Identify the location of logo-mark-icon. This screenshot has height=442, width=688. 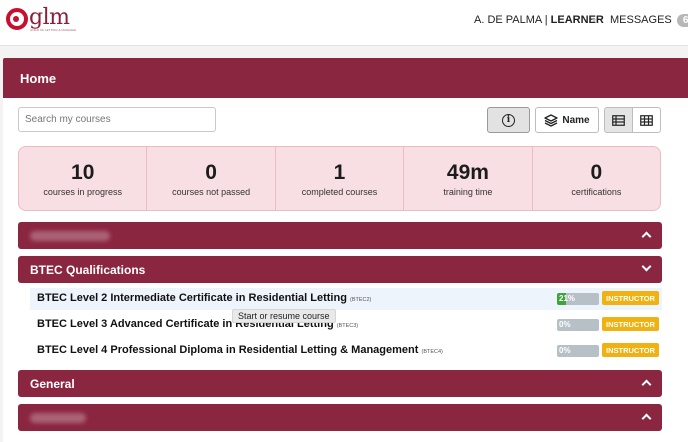
(17, 19).